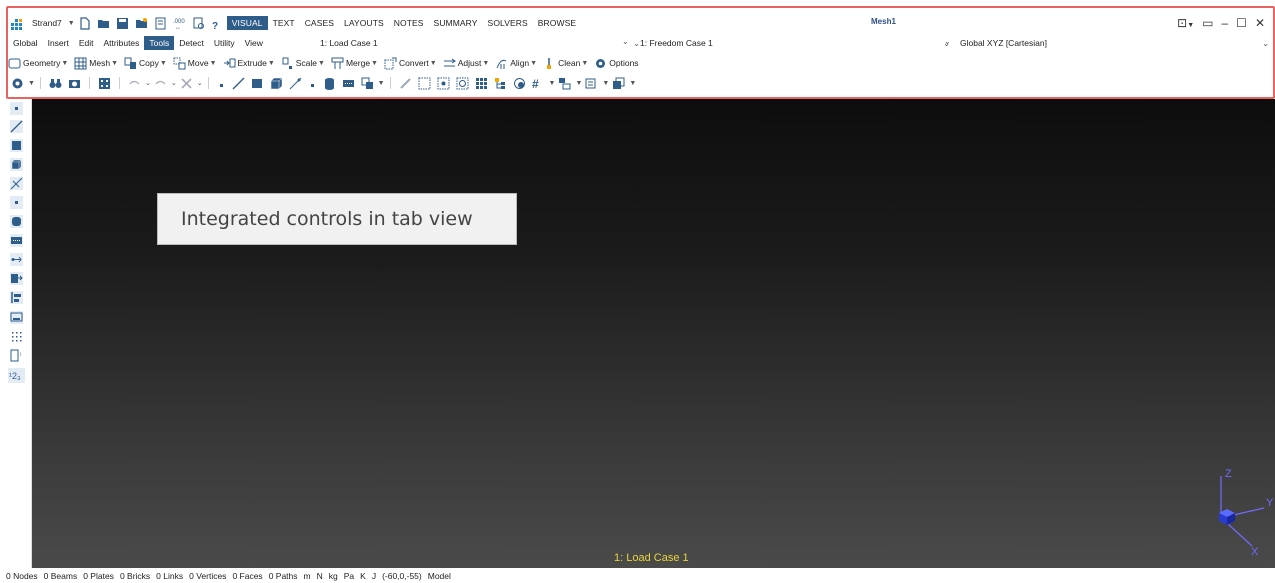 Image resolution: width=1275 pixels, height=583 pixels. What do you see at coordinates (122, 23) in the screenshot?
I see `save-icon` at bounding box center [122, 23].